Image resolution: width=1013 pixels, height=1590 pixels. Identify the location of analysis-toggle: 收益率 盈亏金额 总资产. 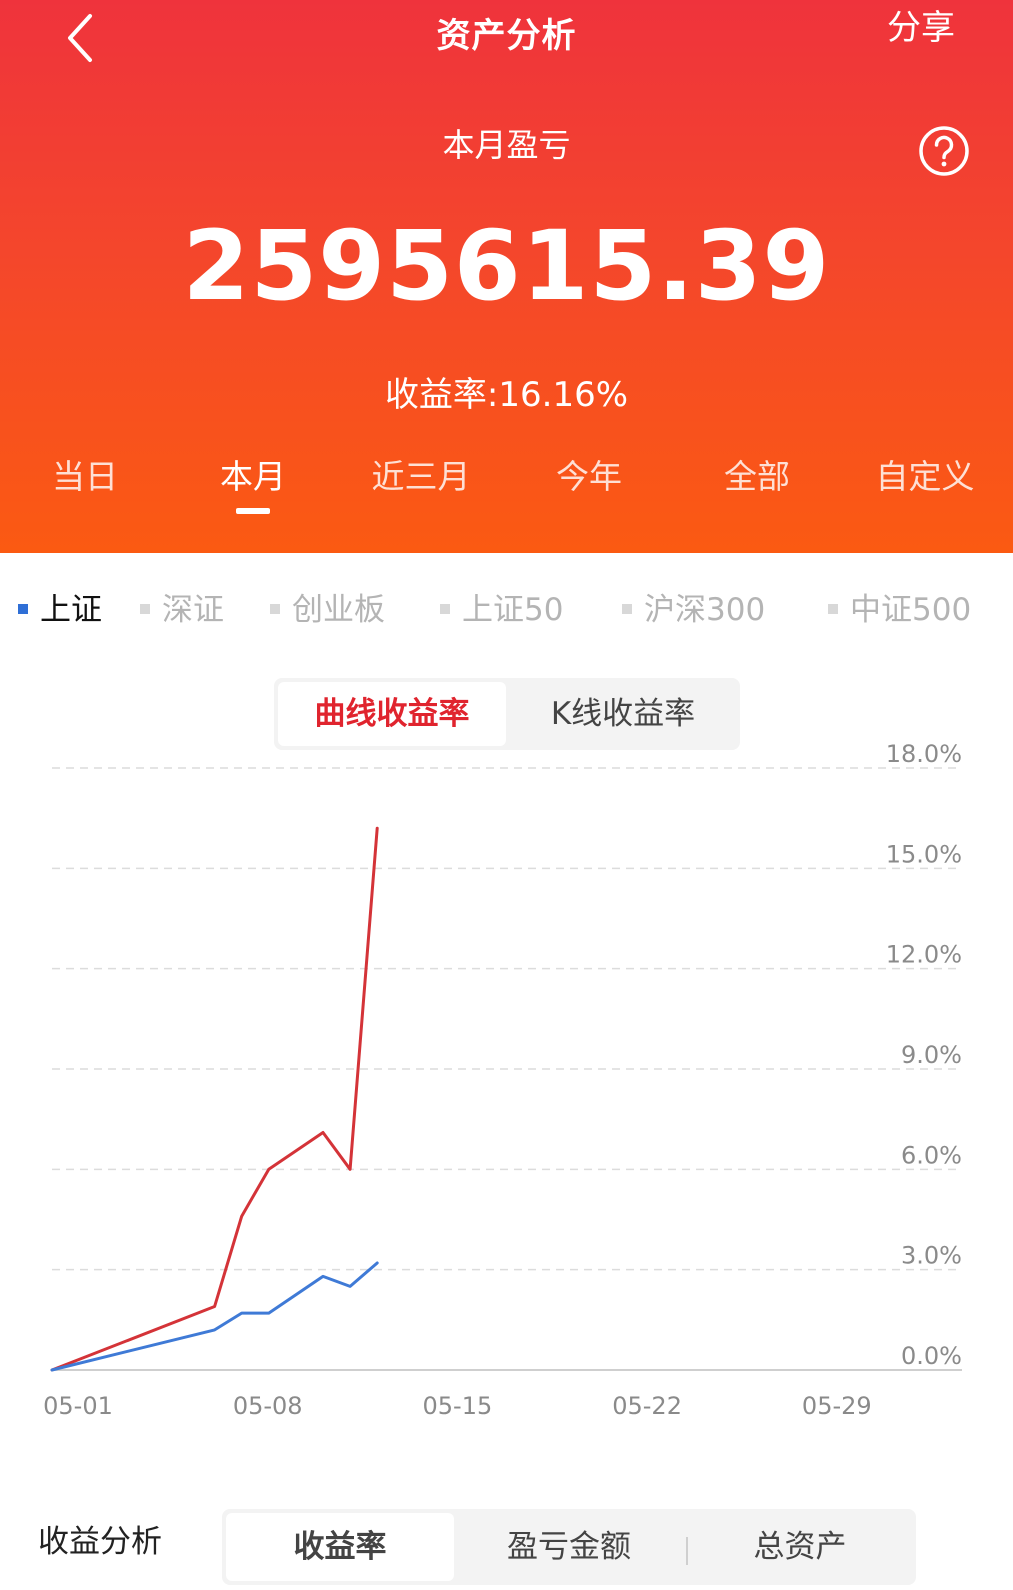
(569, 1547).